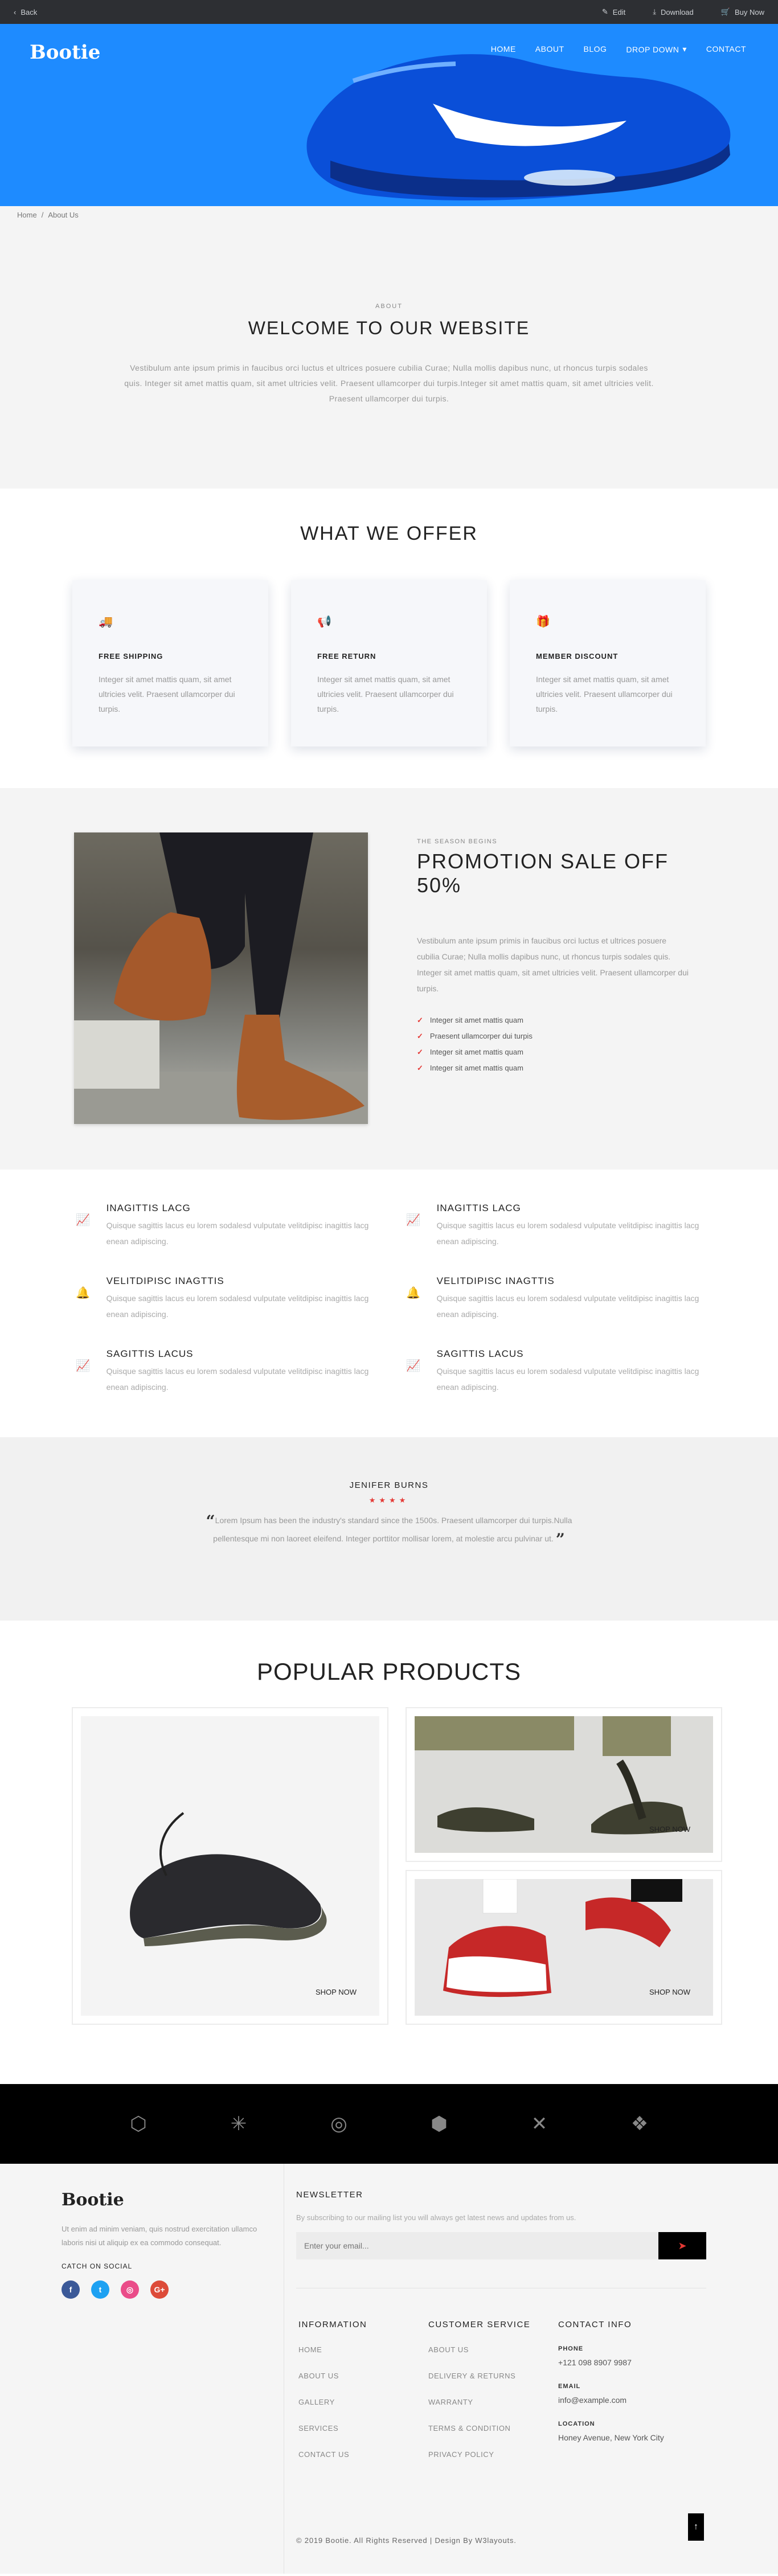  What do you see at coordinates (493, 2411) in the screenshot?
I see `footer-link-warranty: WARRANTY` at bounding box center [493, 2411].